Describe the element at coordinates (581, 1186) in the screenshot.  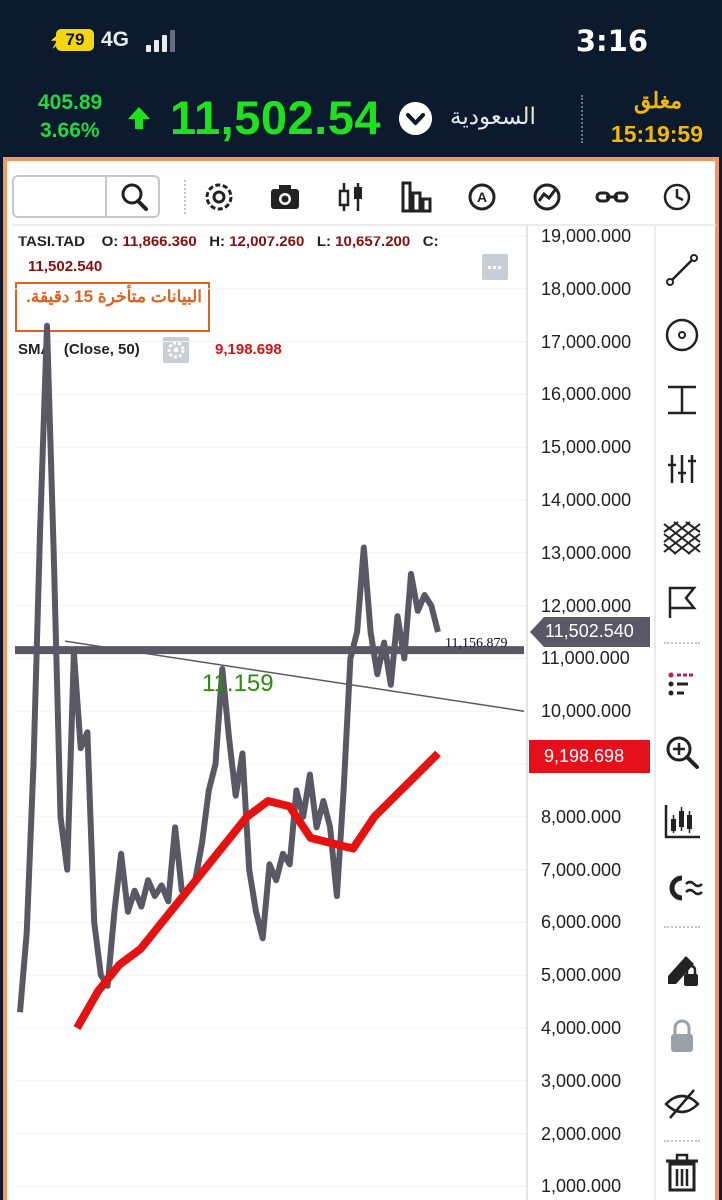
I see `price-axis-tick: 1,000.000` at that location.